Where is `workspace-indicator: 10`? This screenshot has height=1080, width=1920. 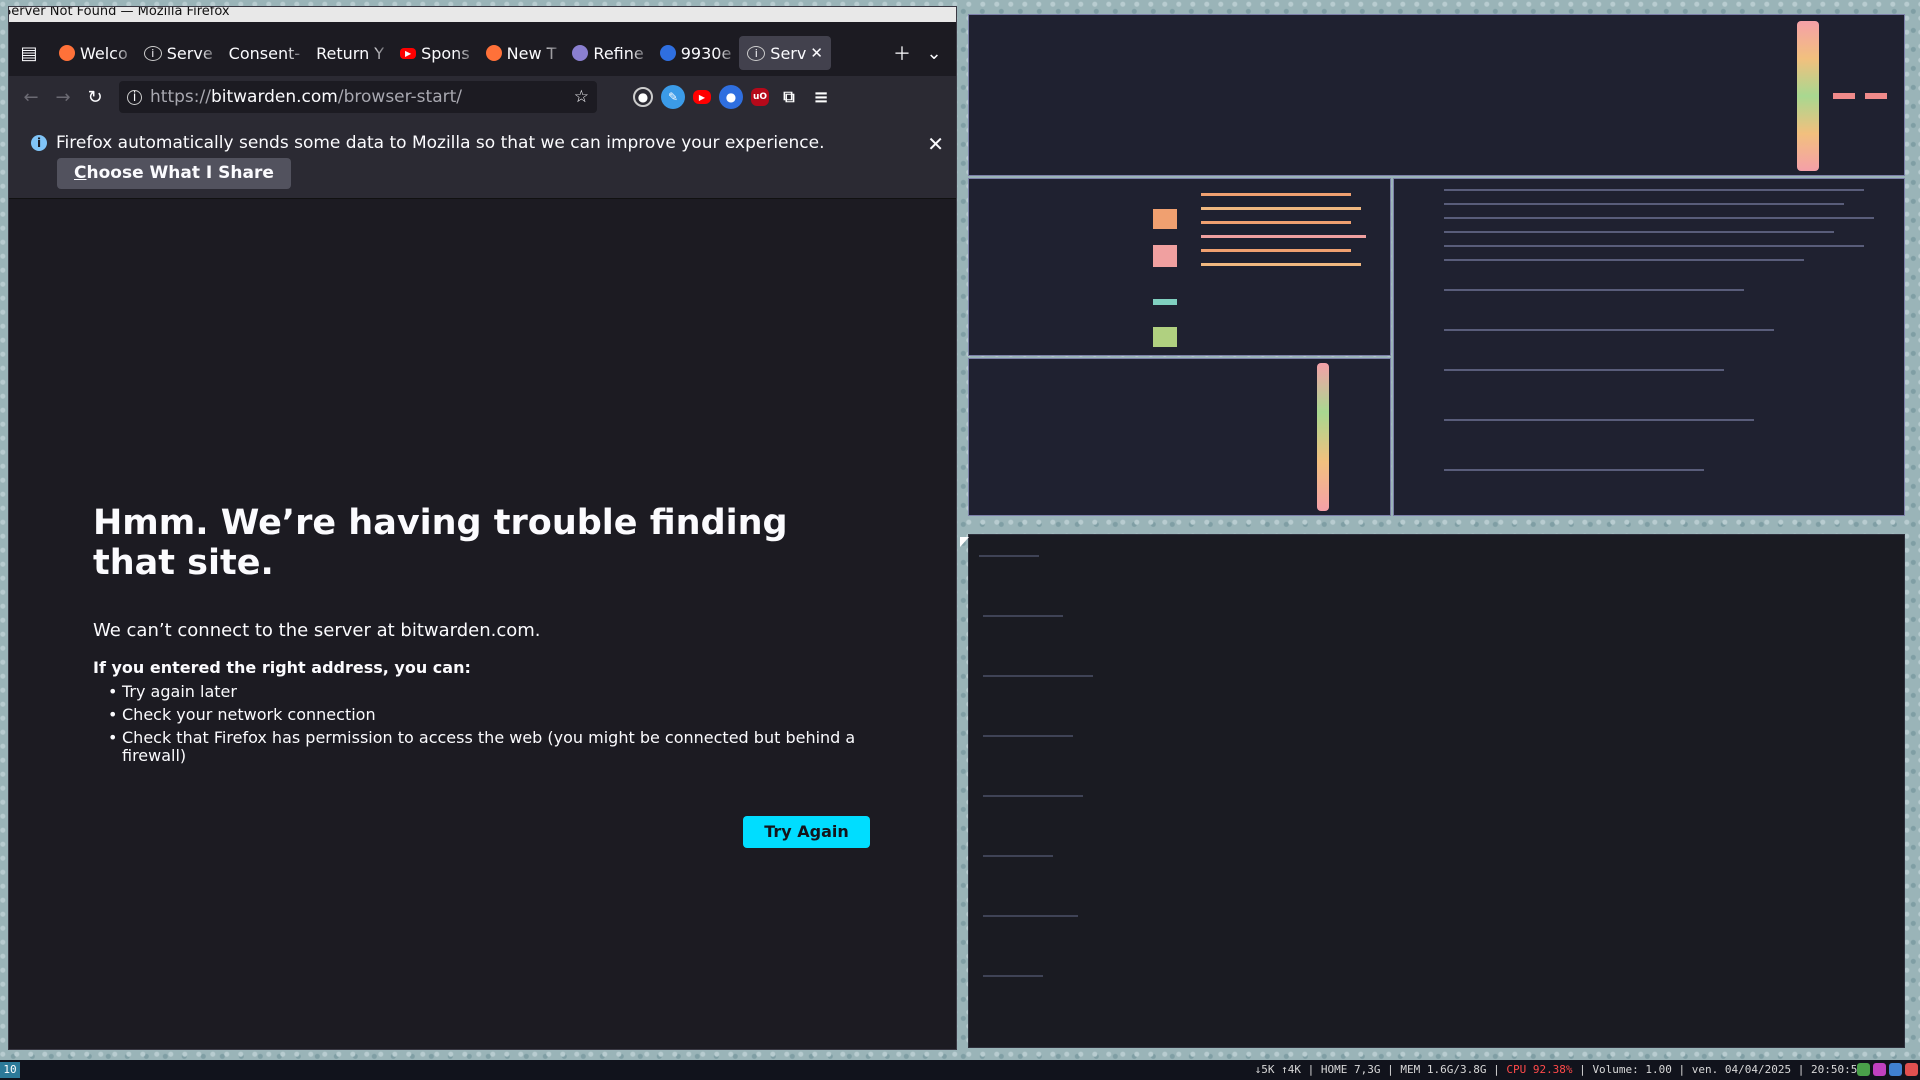
workspace-indicator: 10 is located at coordinates (10, 1070).